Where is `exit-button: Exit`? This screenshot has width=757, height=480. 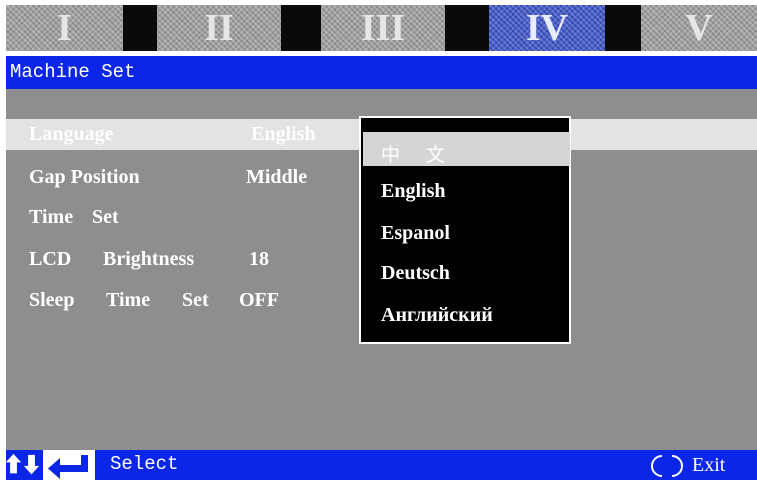 exit-button: Exit is located at coordinates (708, 465).